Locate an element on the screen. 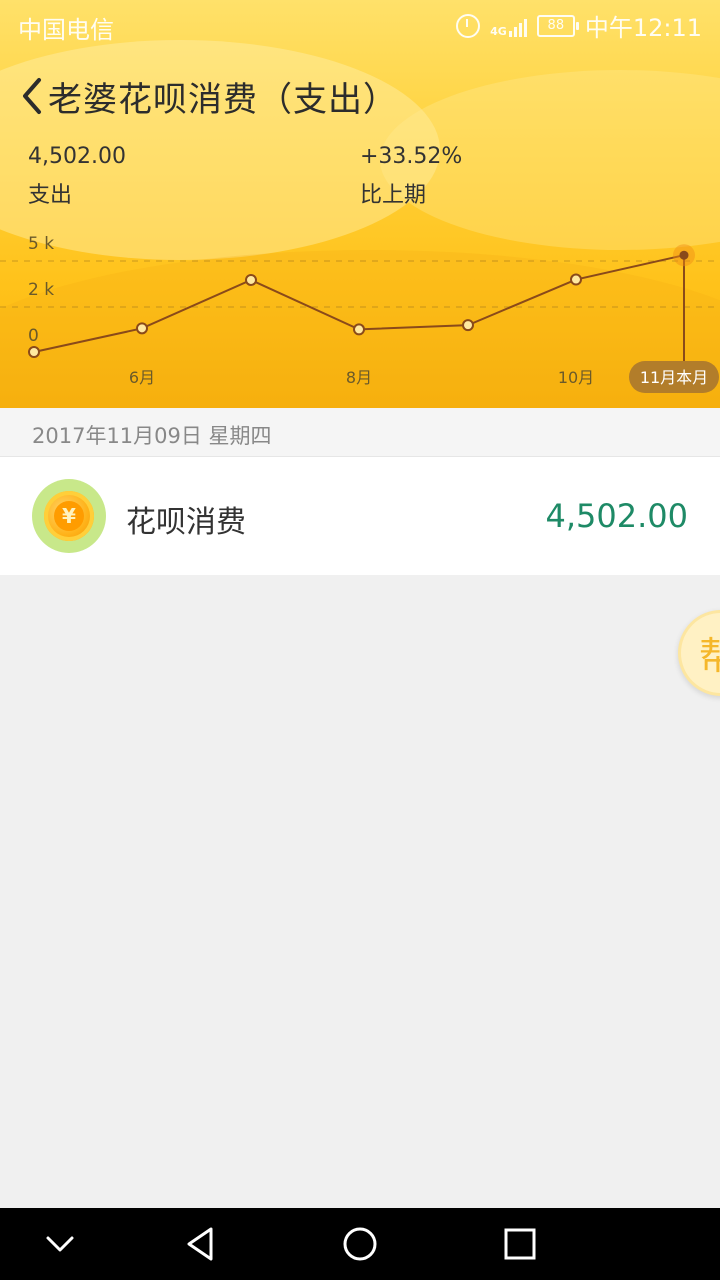  status-icons: 4G 88 中午12:11 is located at coordinates (579, 25).